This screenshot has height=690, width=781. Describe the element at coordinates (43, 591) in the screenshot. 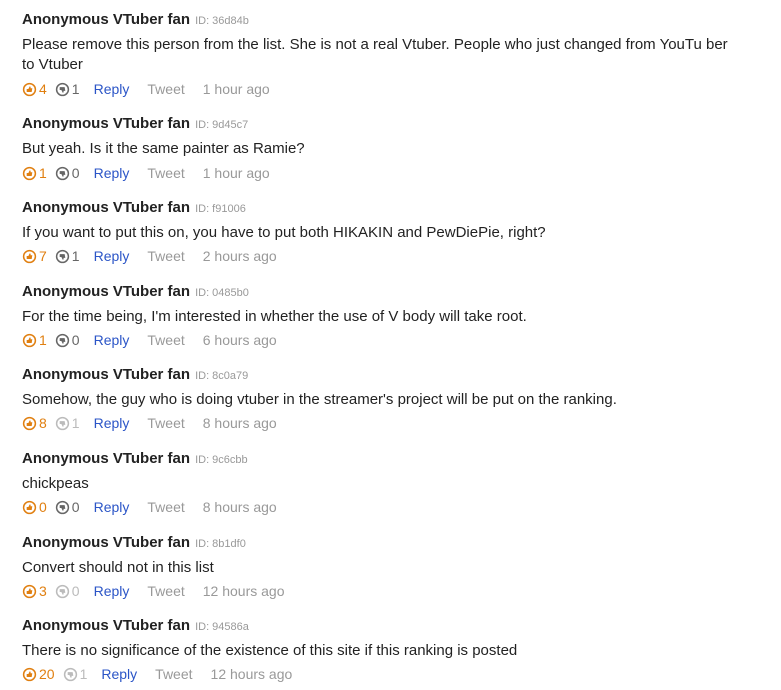

I see `good-count: 3` at that location.